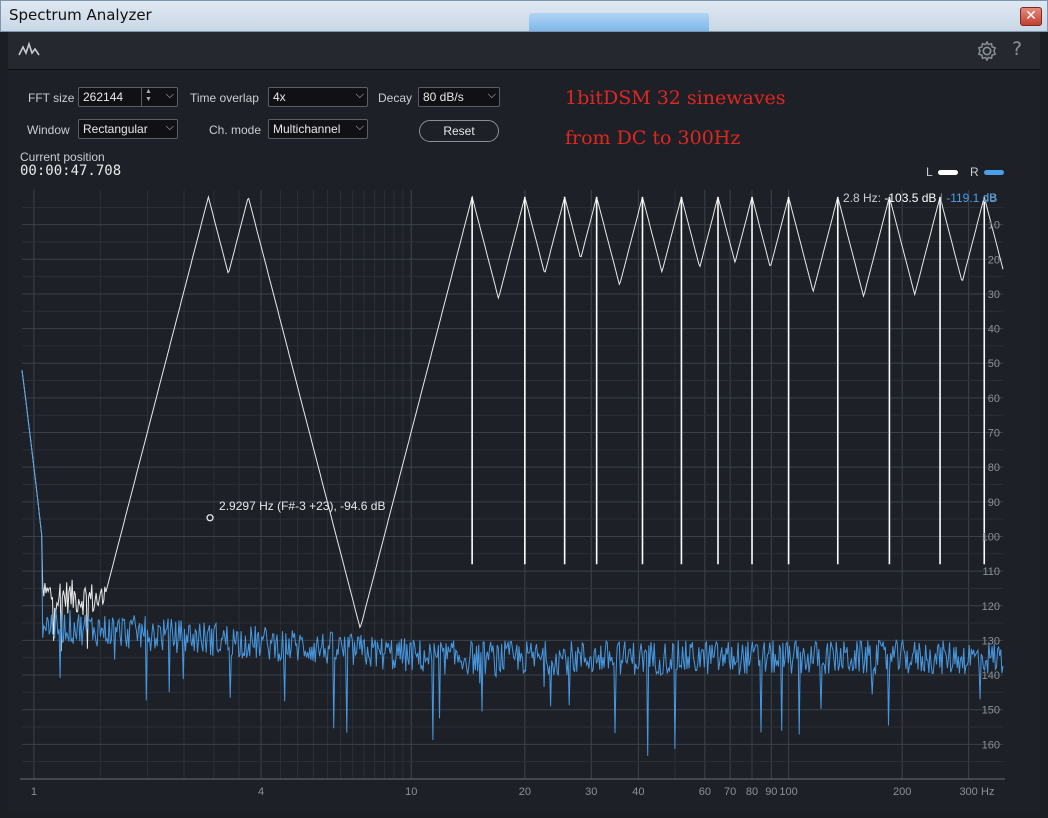 The width and height of the screenshot is (1048, 818). What do you see at coordinates (591, 792) in the screenshot?
I see `x-tick-label: 30` at bounding box center [591, 792].